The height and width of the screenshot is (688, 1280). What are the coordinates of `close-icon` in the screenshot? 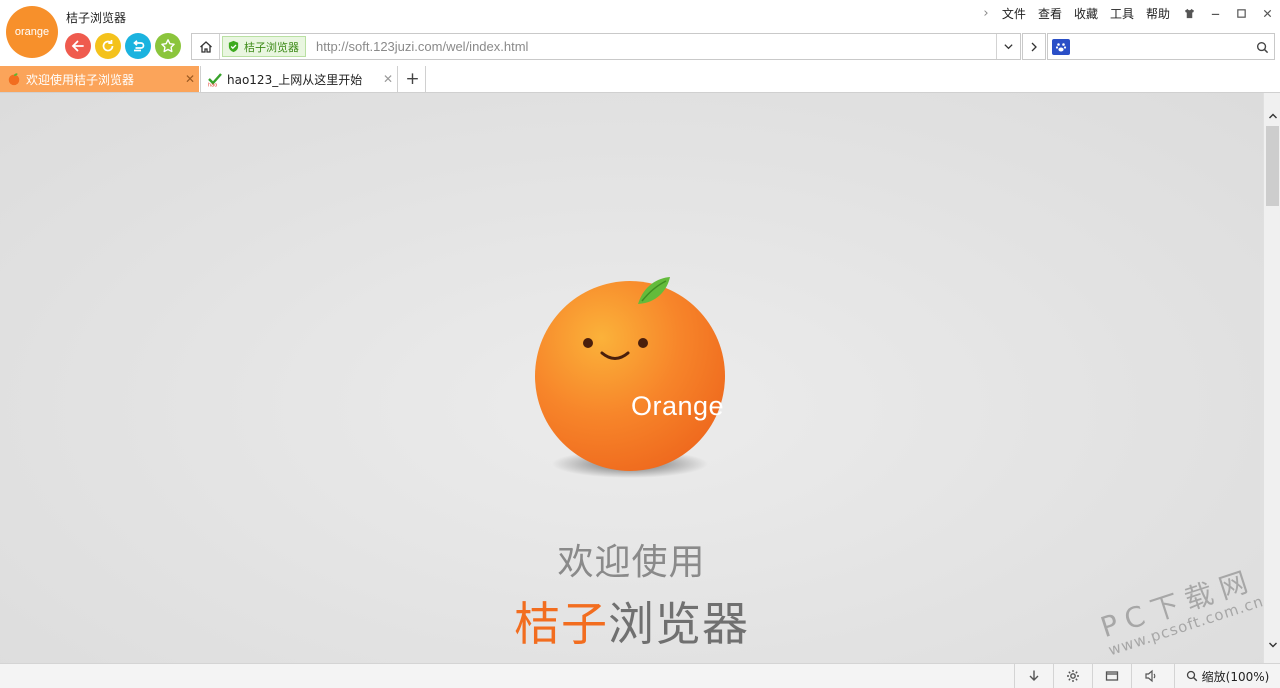 It's located at (1267, 13).